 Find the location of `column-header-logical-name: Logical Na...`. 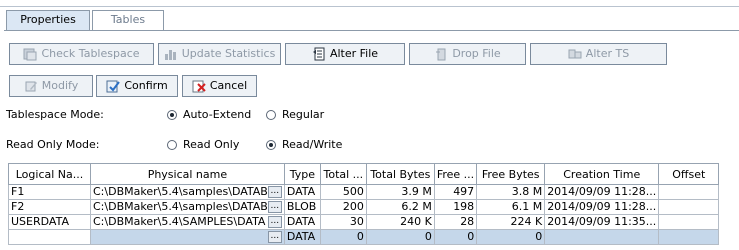

column-header-logical-name: Logical Na... is located at coordinates (49, 174).